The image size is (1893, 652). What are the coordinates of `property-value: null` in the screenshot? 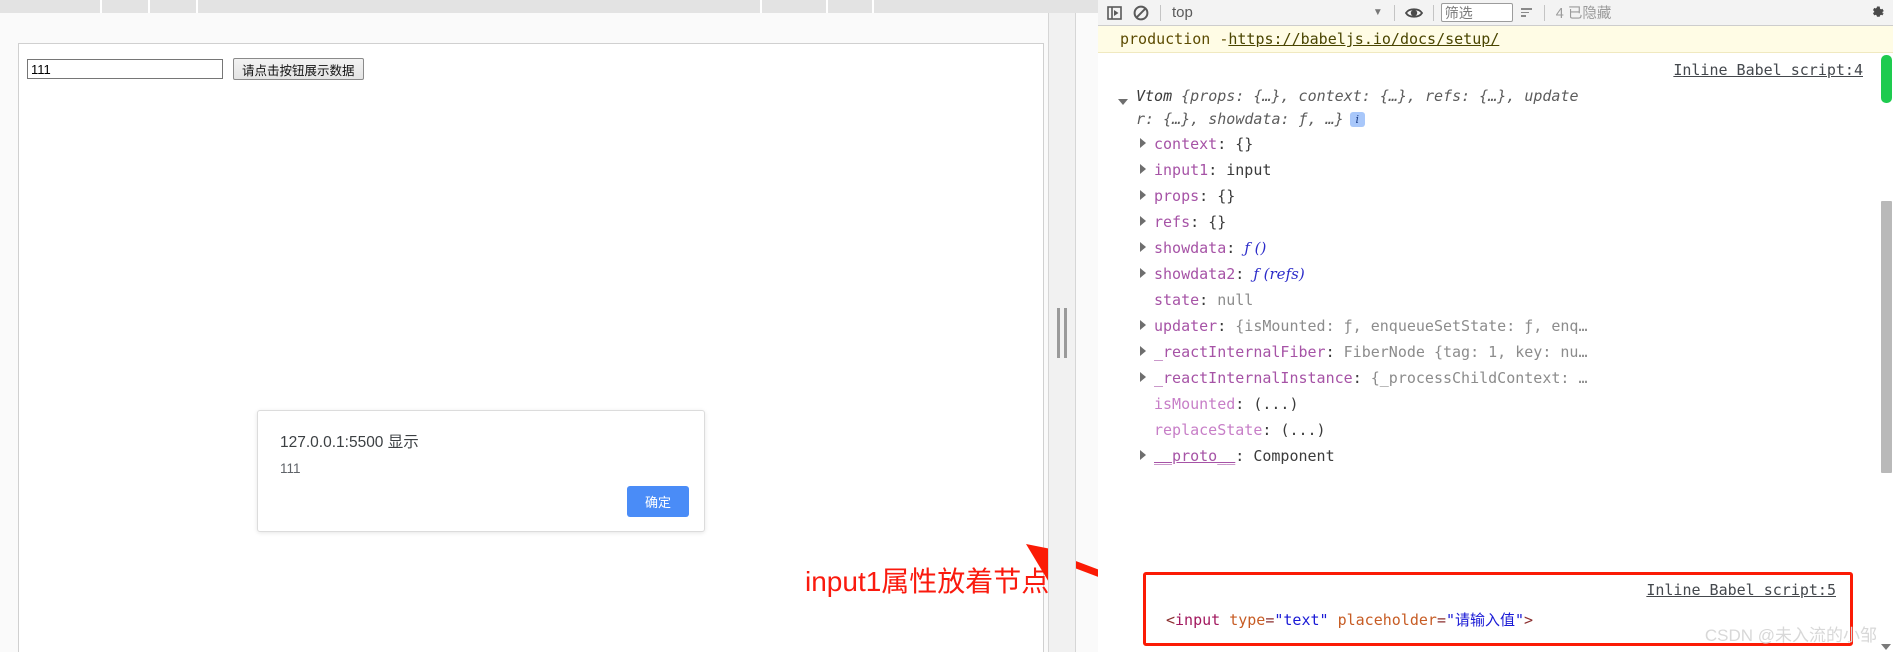 It's located at (1235, 300).